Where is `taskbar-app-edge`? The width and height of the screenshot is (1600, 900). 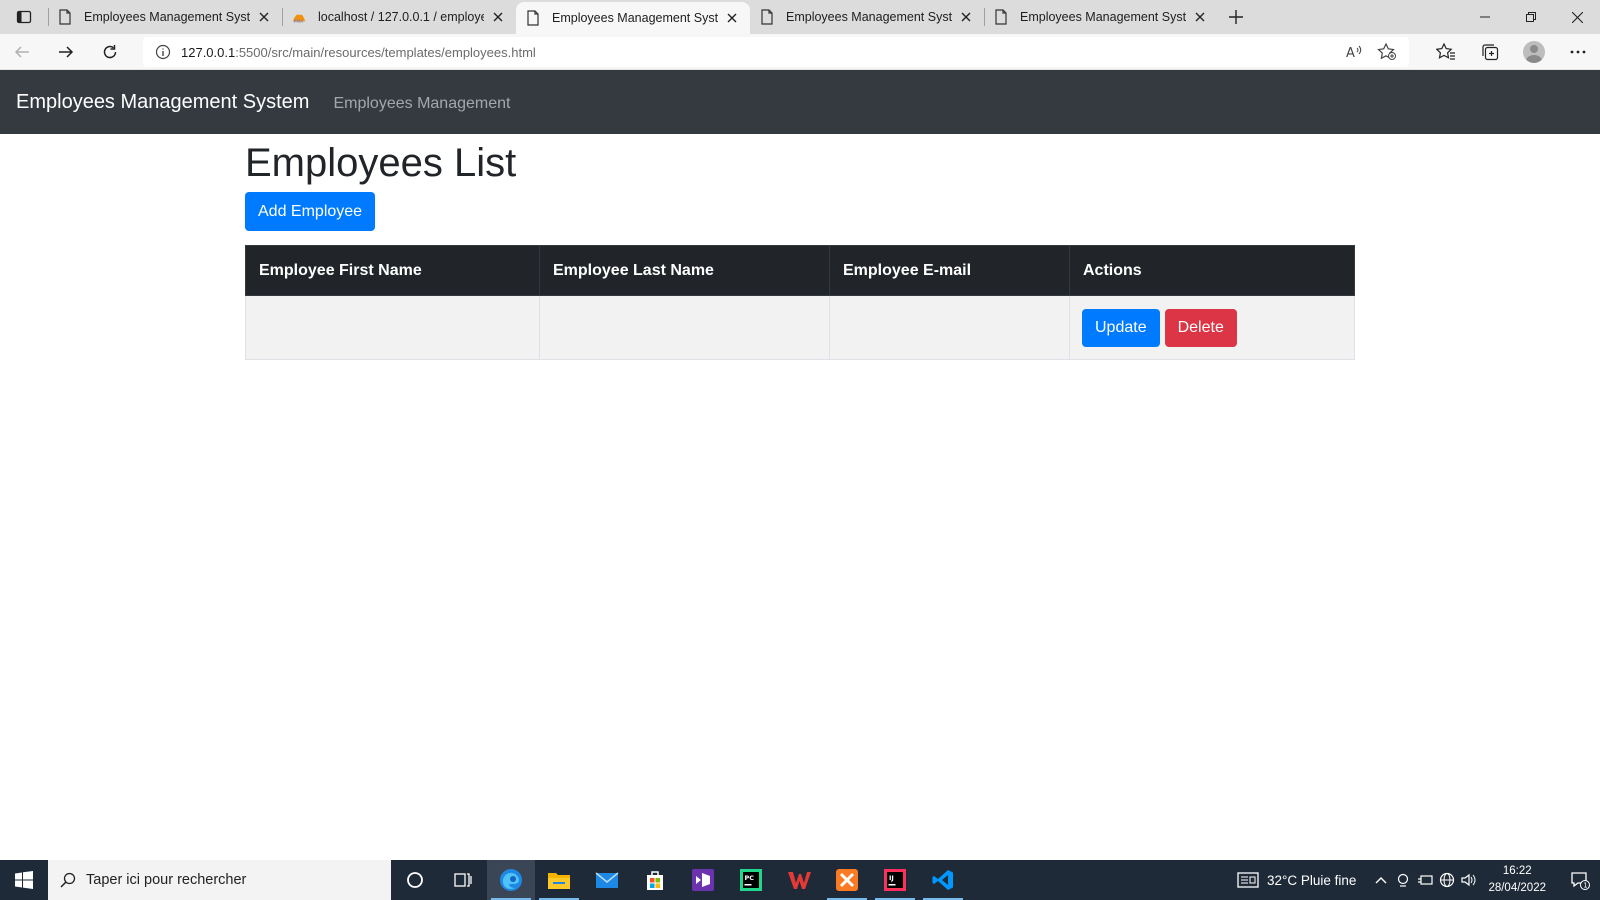 taskbar-app-edge is located at coordinates (511, 880).